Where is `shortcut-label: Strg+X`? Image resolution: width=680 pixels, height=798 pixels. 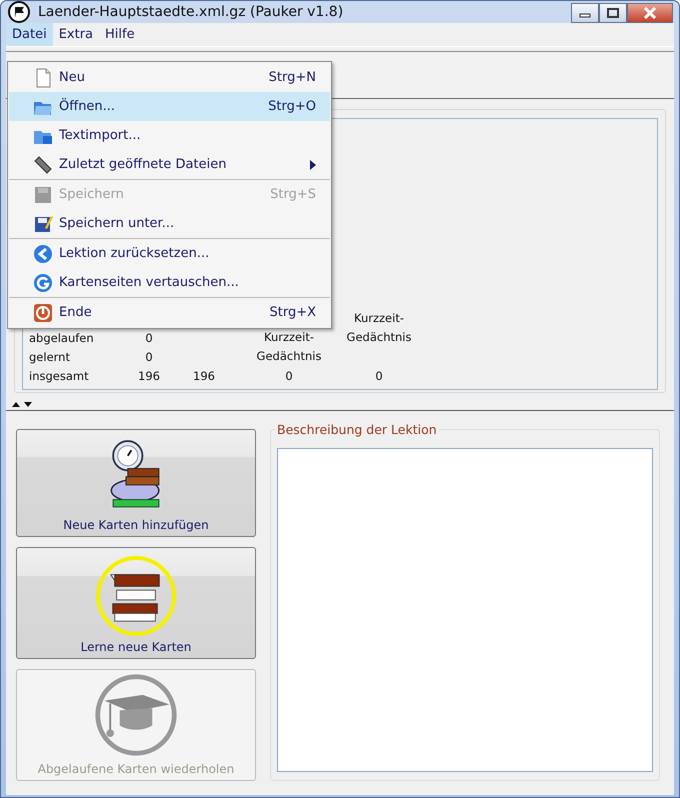
shortcut-label: Strg+X is located at coordinates (292, 312).